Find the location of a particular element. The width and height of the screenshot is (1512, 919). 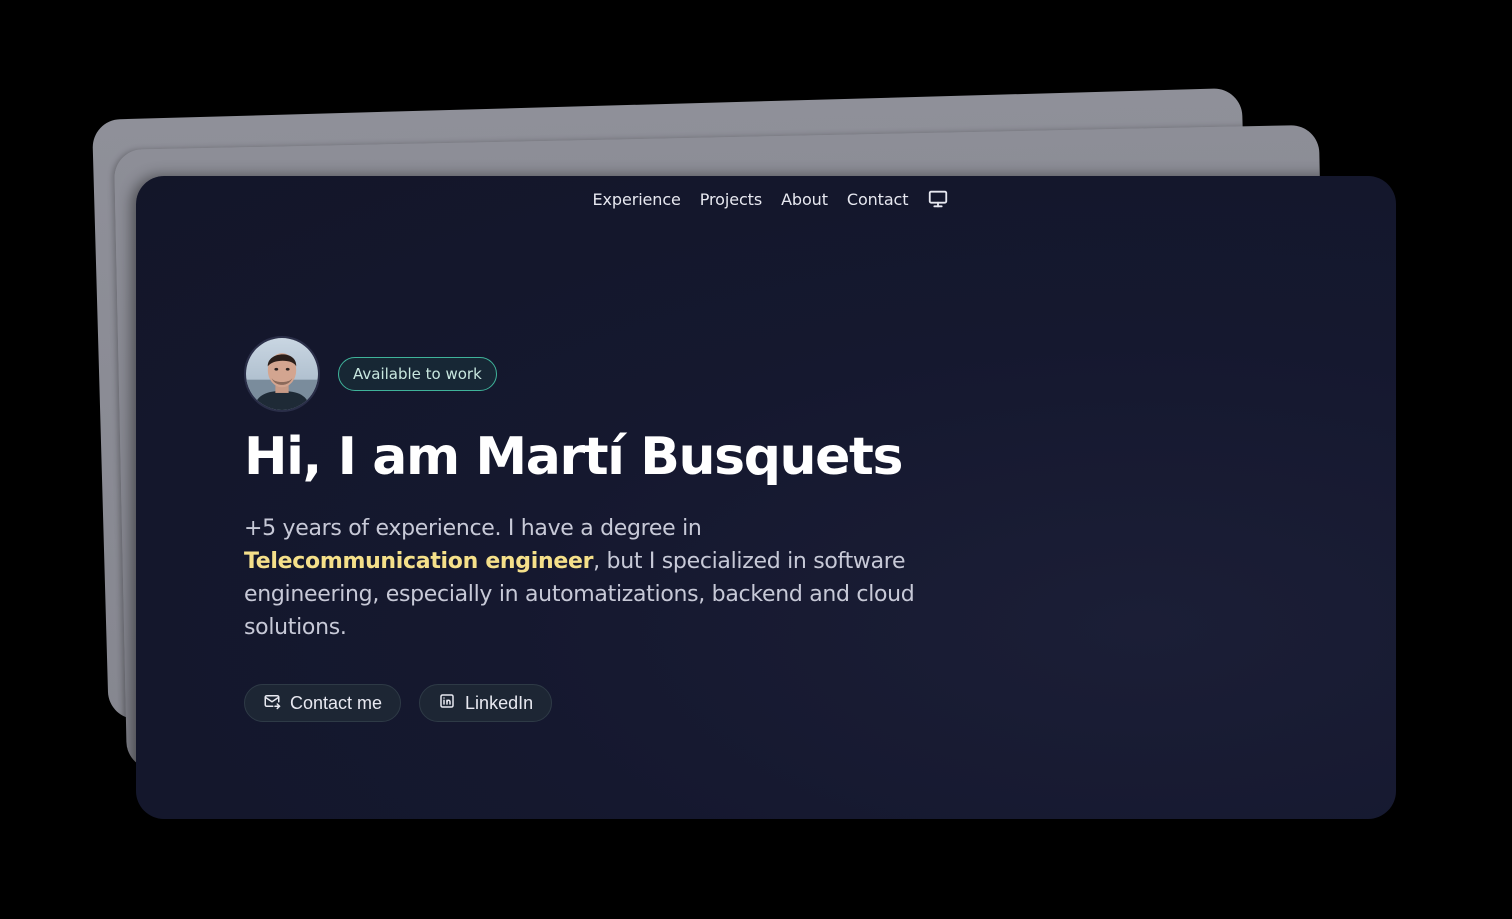

nav-link-contact: Contact is located at coordinates (878, 199).